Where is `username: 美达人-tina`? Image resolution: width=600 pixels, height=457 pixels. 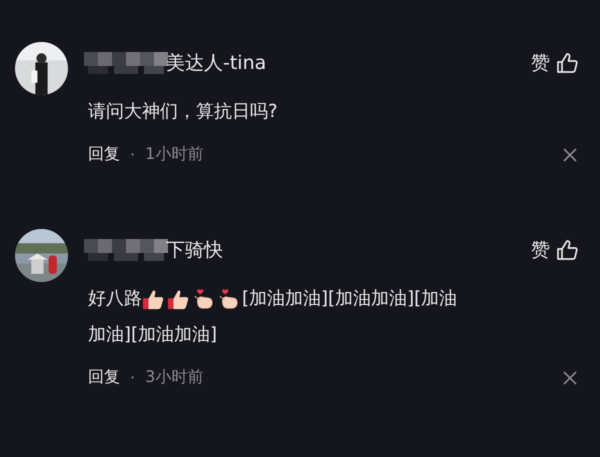
username: 美达人-tina is located at coordinates (216, 63).